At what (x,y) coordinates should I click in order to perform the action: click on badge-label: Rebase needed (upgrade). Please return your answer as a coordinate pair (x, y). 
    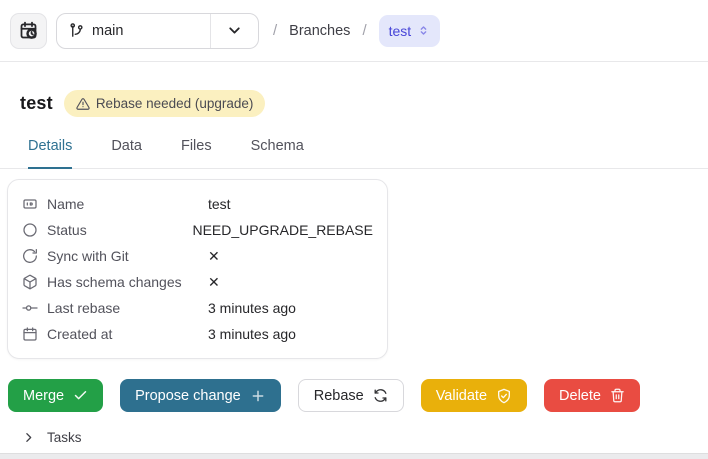
    Looking at the image, I should click on (174, 103).